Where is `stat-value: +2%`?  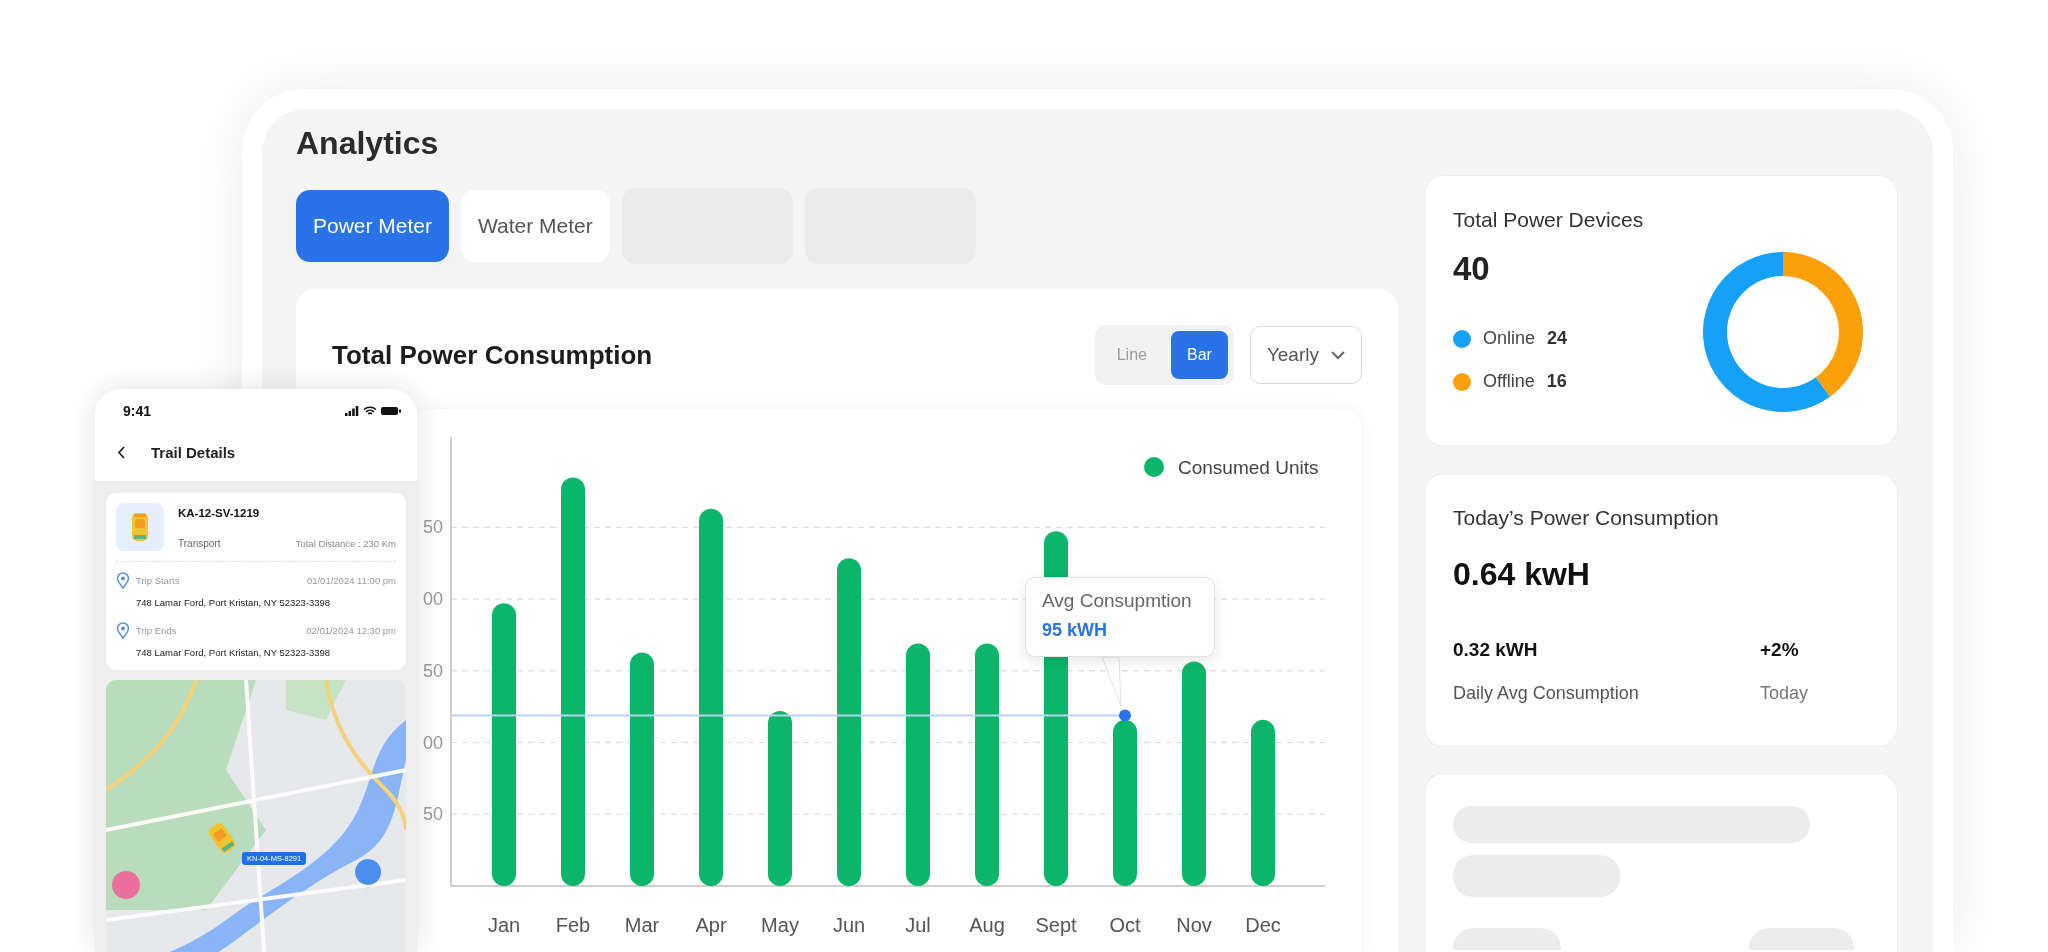
stat-value: +2% is located at coordinates (1779, 650).